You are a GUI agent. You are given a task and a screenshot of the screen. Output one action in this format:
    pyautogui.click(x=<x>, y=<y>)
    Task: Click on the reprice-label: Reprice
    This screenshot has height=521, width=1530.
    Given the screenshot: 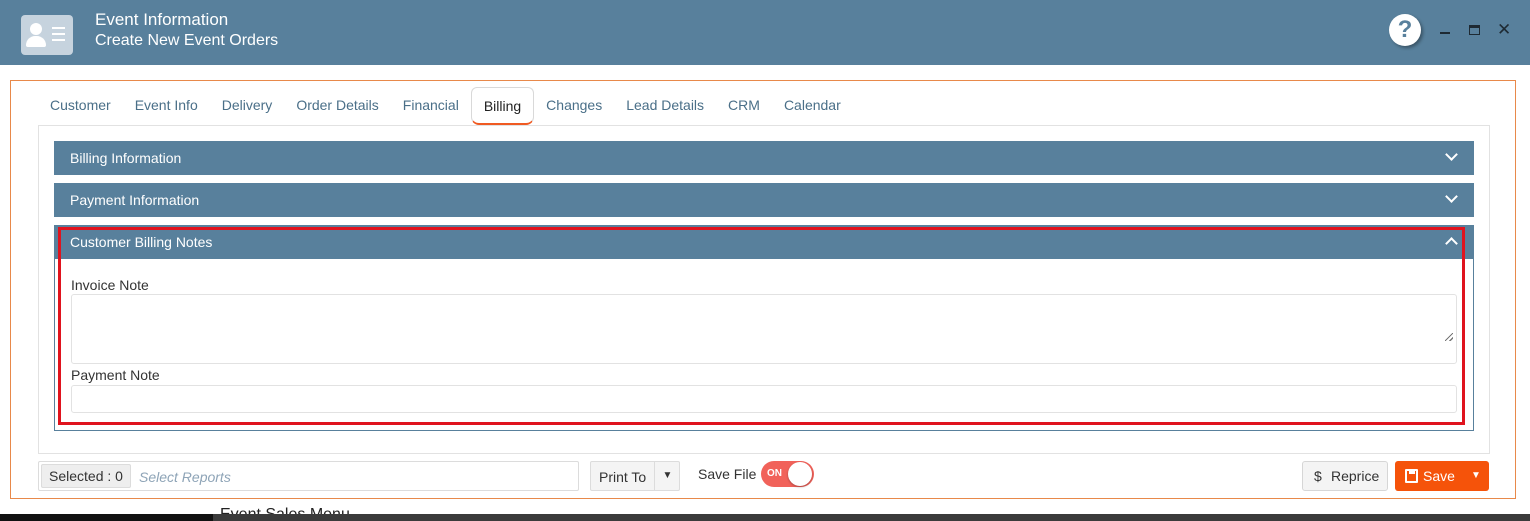 What is the action you would take?
    pyautogui.click(x=1355, y=476)
    